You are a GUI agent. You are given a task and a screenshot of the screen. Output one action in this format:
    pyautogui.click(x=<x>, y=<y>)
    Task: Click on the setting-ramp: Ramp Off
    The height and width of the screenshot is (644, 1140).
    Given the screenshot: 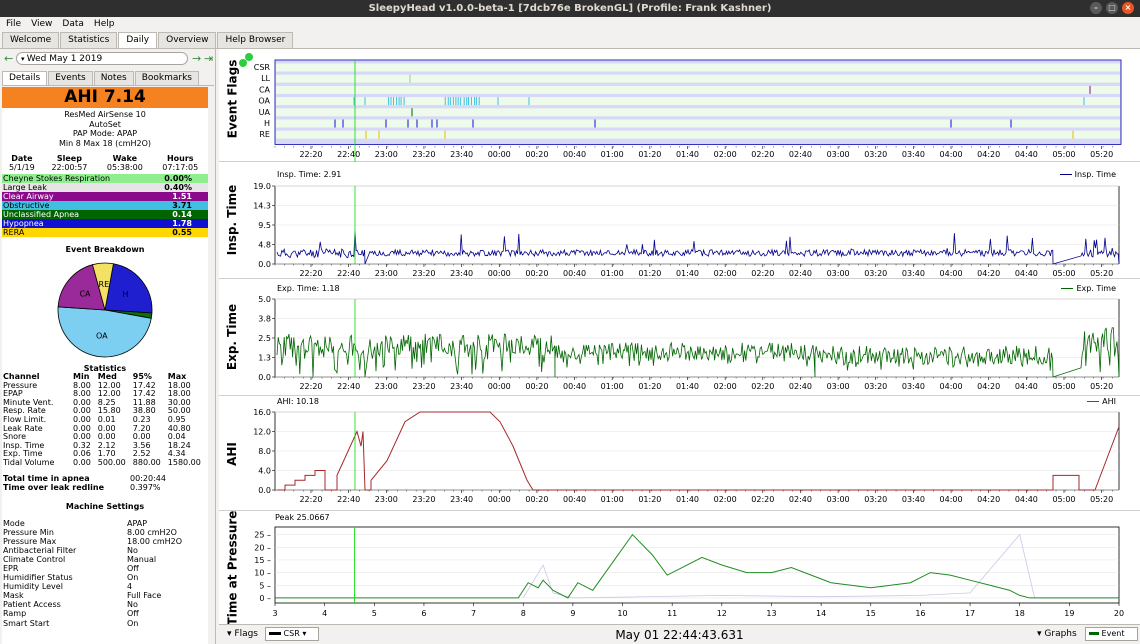 What is the action you would take?
    pyautogui.click(x=105, y=613)
    